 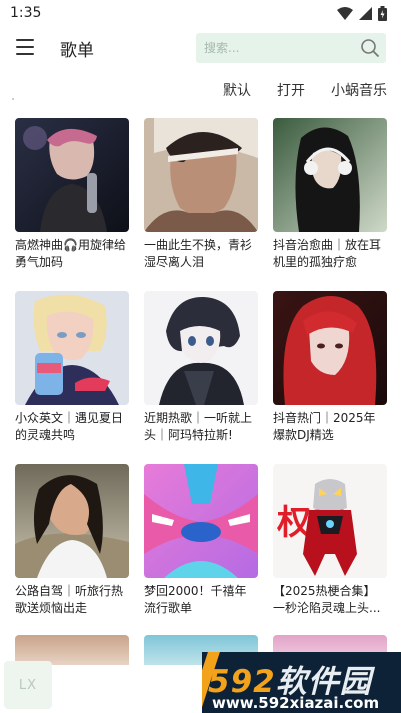 I want to click on playlist-title: 一曲此生不换，青衫湿尽离人泪, so click(x=198, y=253).